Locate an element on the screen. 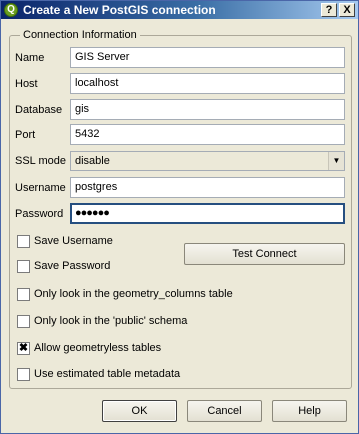 This screenshot has width=359, height=434. dropdown-arrow-icon: ▼ is located at coordinates (336, 161).